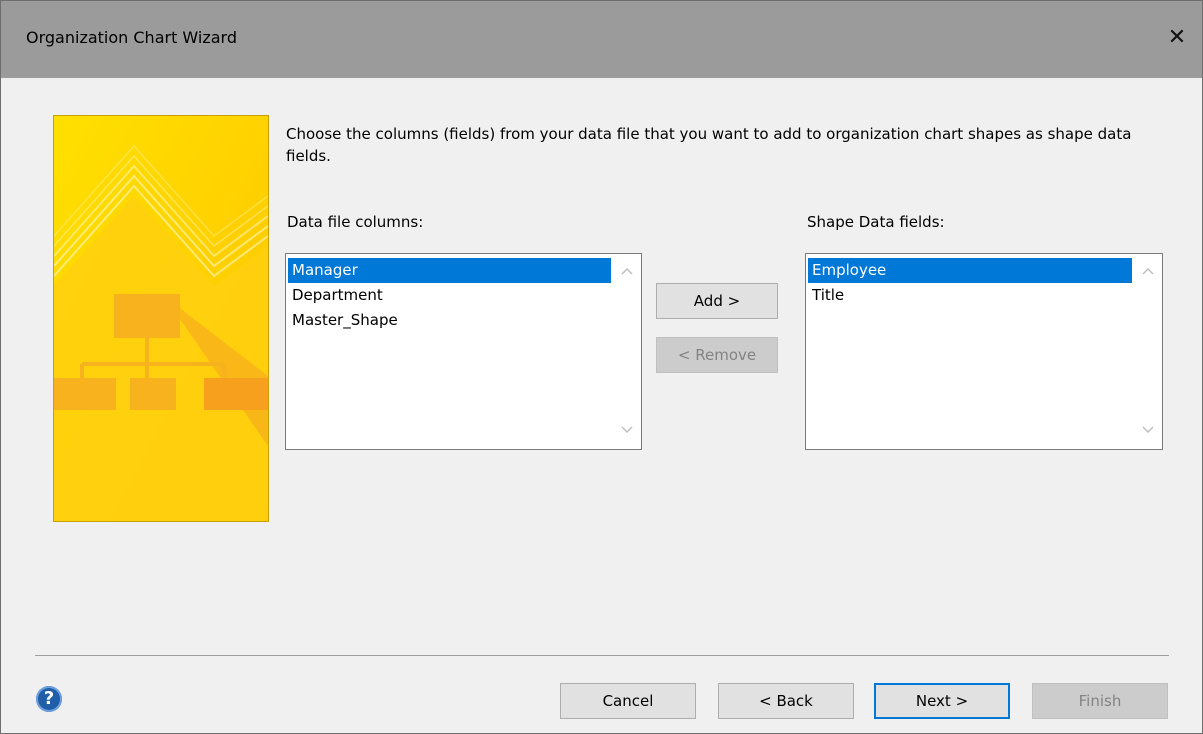  I want to click on back-button: < Back, so click(786, 701).